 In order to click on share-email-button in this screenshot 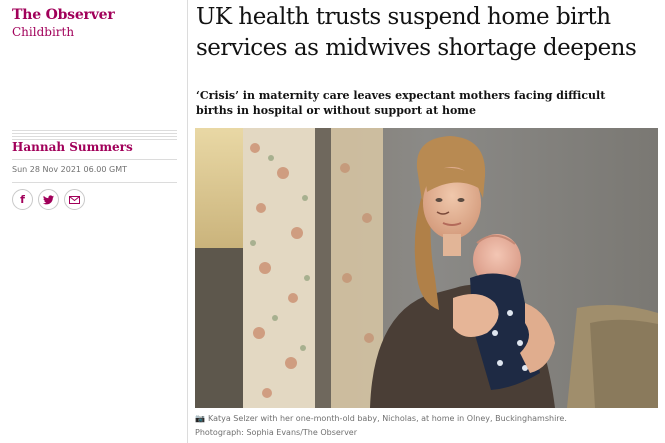, I will do `click(74, 199)`.